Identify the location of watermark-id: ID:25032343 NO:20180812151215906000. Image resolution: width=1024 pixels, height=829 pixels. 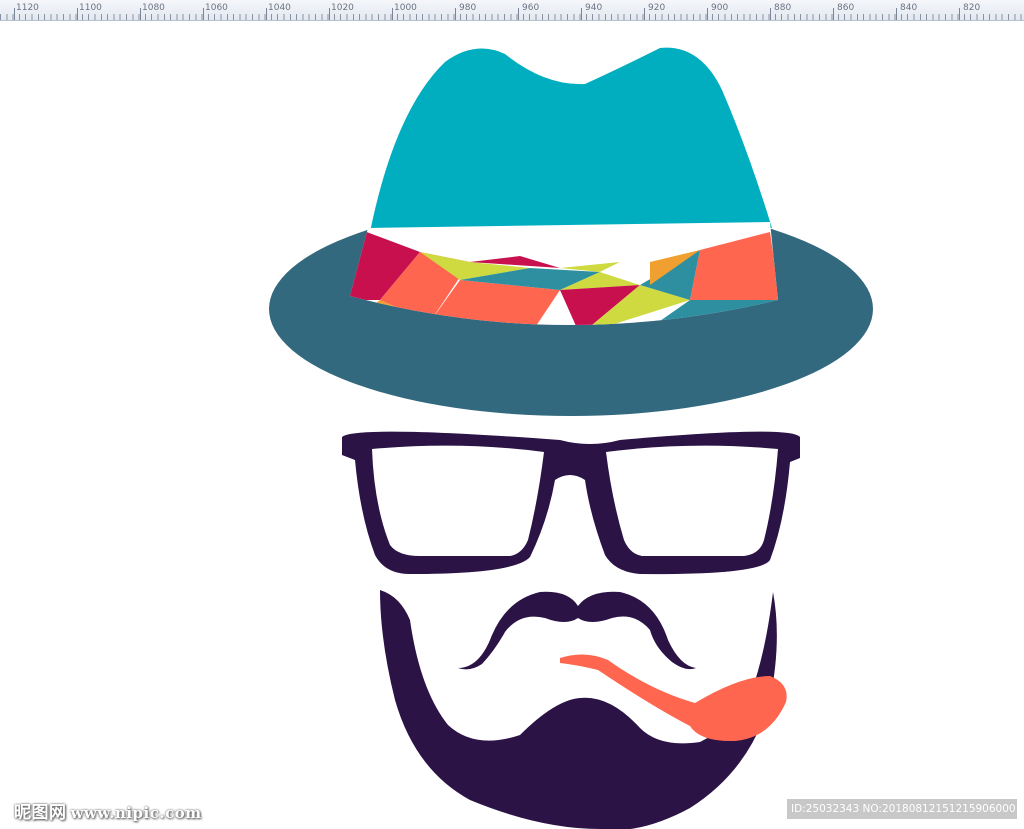
(902, 809).